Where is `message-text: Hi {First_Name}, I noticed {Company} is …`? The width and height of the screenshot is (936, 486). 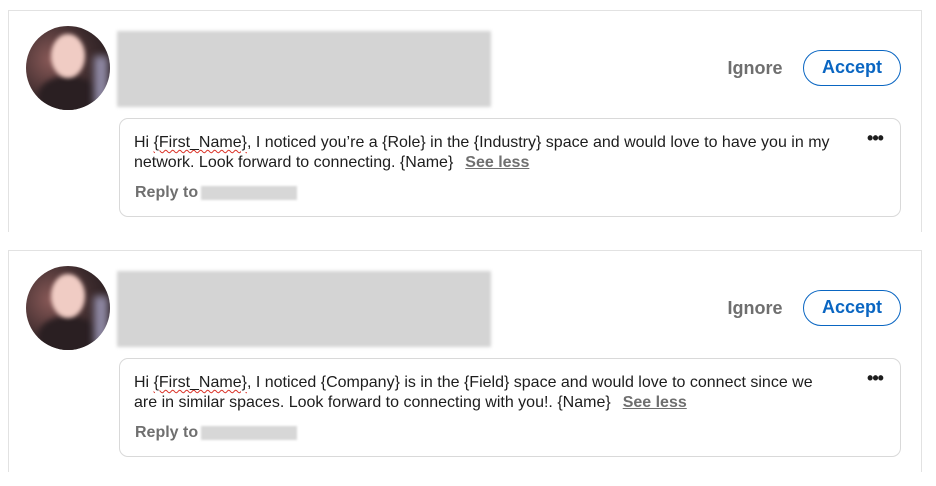 message-text: Hi {First_Name}, I noticed {Company} is … is located at coordinates (484, 393).